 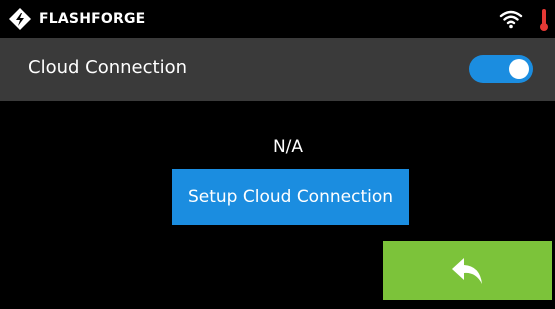 I want to click on back-arrow-icon, so click(x=466, y=270).